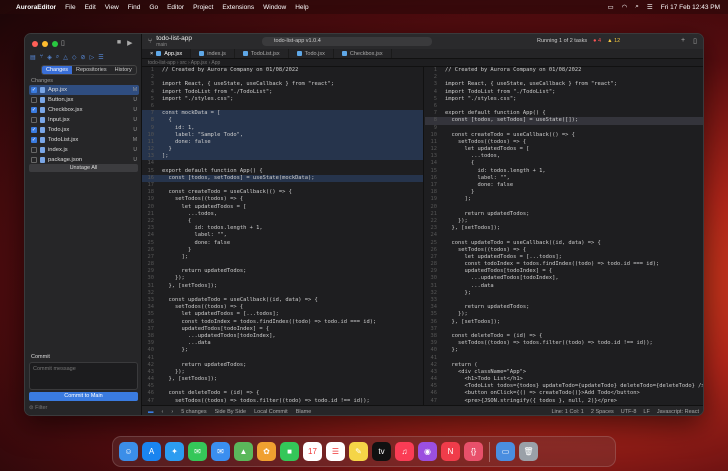  I want to click on dock-music-icon: ♫, so click(404, 451).